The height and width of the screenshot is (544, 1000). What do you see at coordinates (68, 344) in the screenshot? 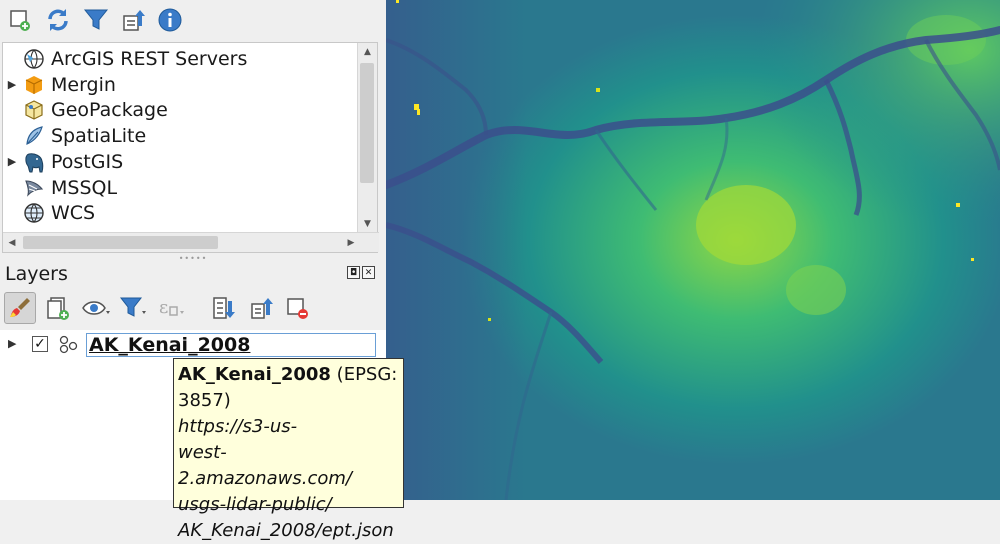
I see `point-cloud-icon` at bounding box center [68, 344].